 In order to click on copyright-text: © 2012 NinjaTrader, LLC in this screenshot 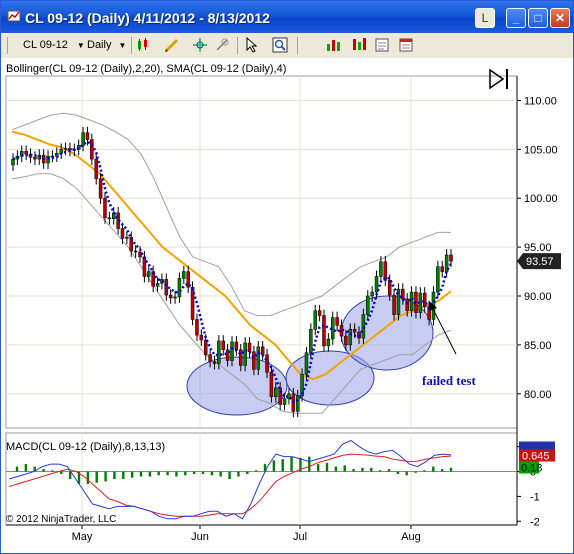, I will do `click(61, 519)`.